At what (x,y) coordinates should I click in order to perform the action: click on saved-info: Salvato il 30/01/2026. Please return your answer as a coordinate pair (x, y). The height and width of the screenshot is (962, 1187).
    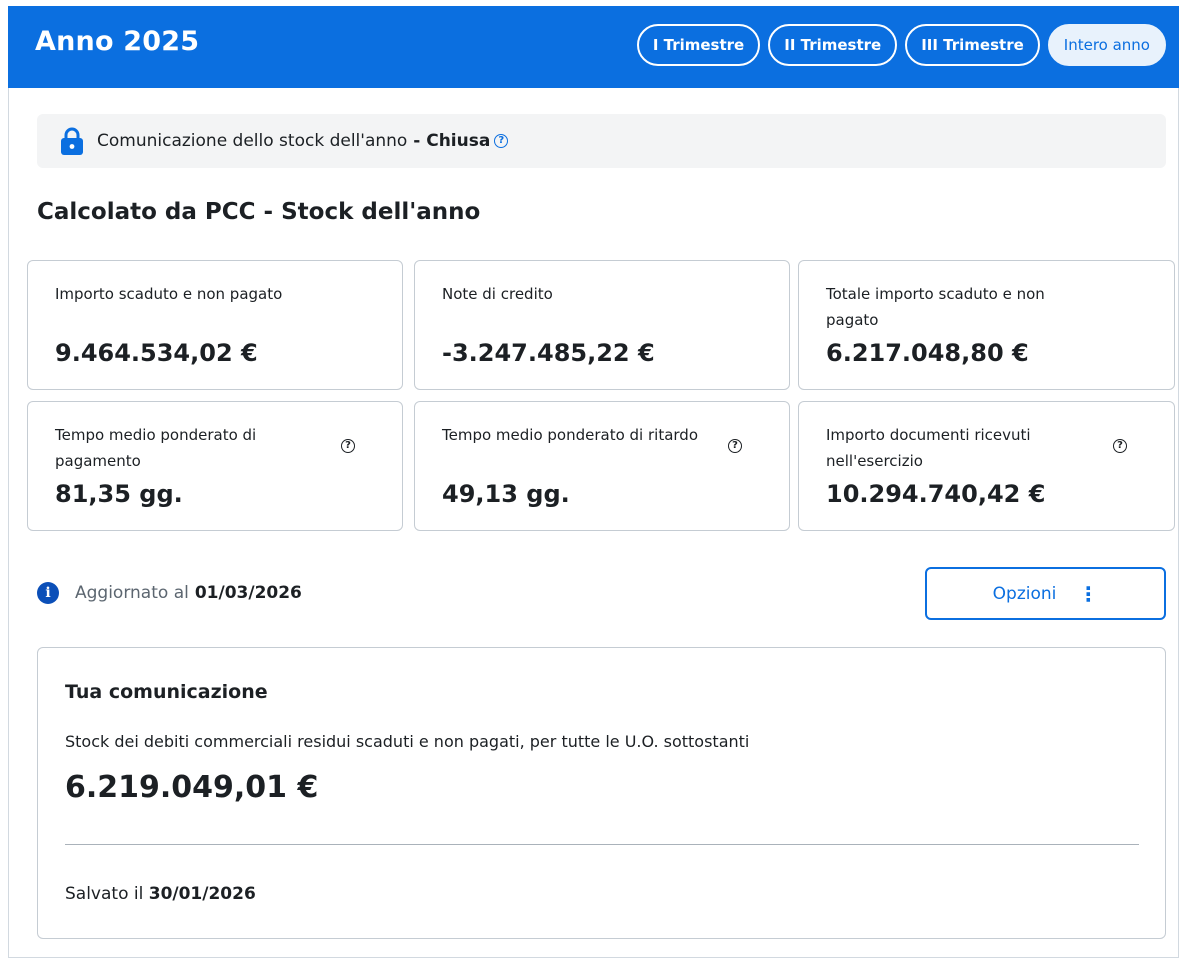
    Looking at the image, I should click on (160, 894).